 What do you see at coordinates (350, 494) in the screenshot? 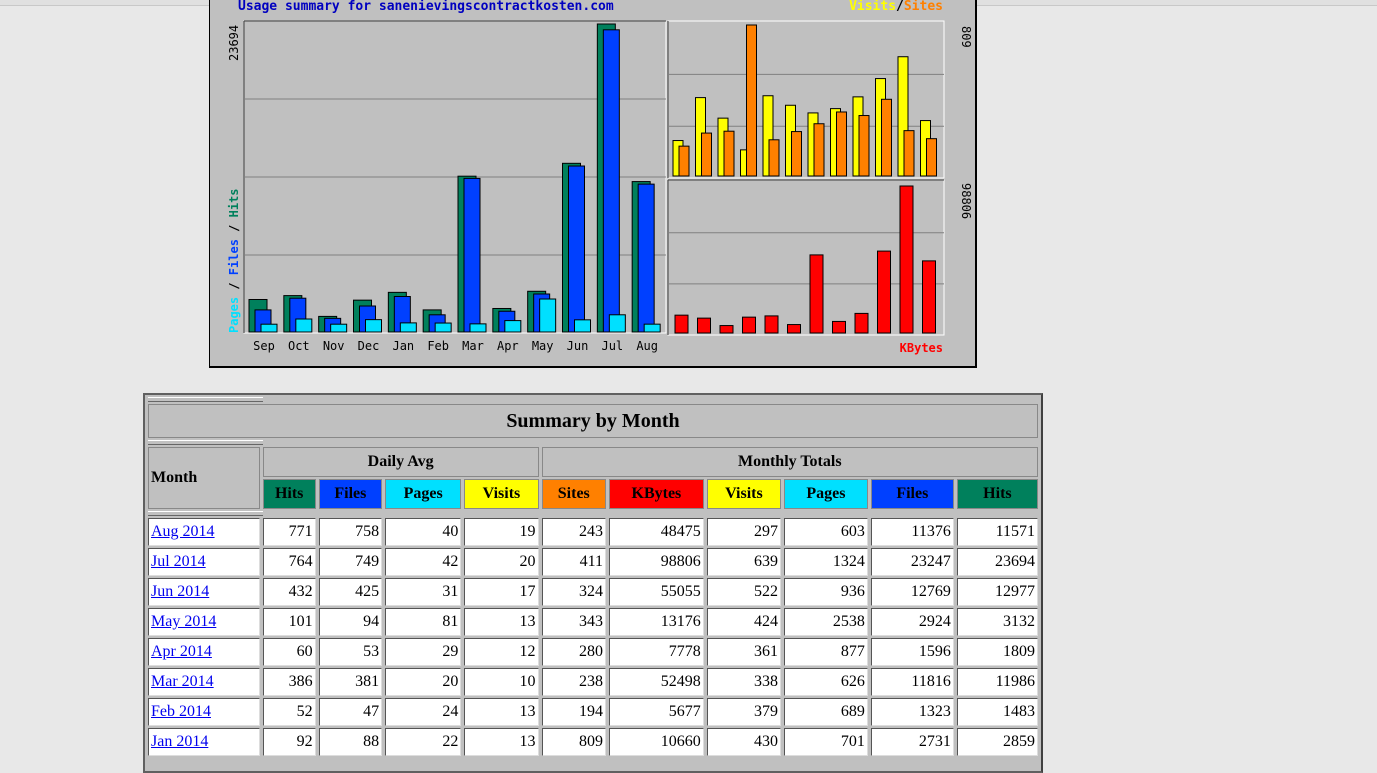
I see `daily-files-header: Files` at bounding box center [350, 494].